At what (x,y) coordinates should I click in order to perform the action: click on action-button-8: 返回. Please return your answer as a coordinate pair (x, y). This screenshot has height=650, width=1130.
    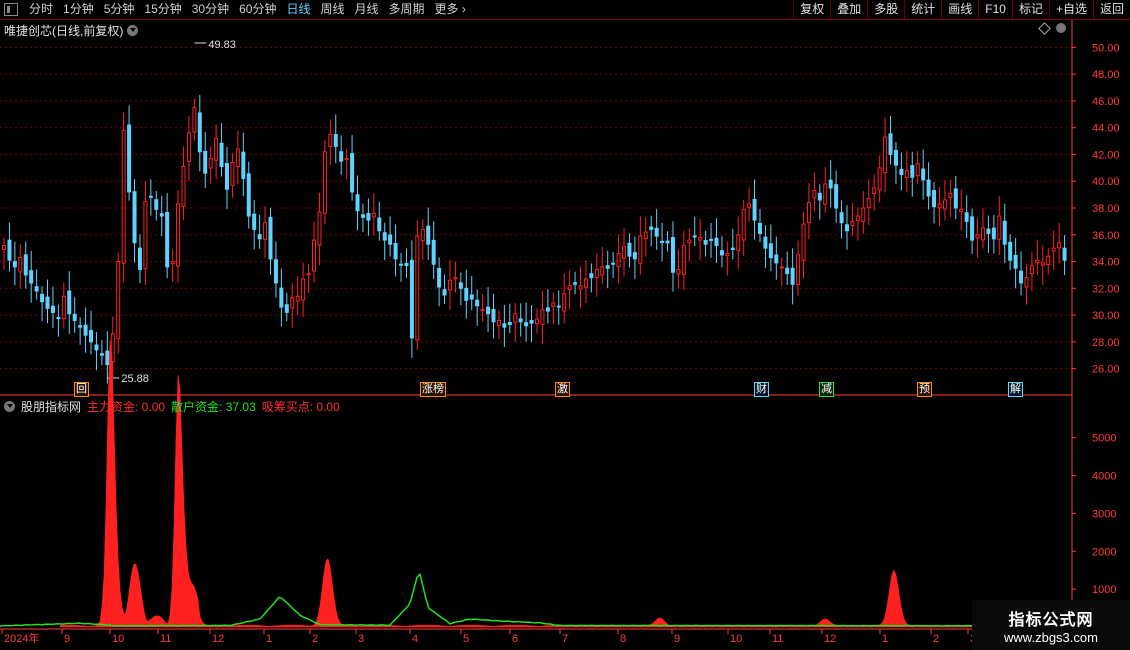
    Looking at the image, I should click on (1111, 9).